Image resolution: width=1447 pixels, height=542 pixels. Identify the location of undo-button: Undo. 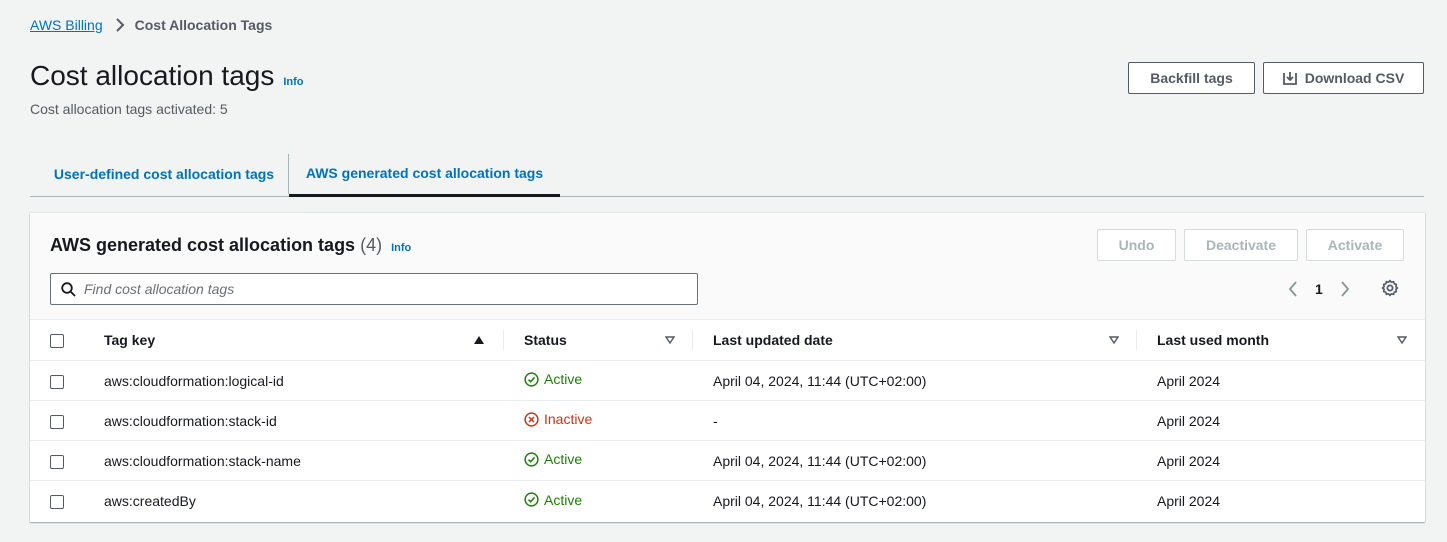
(1136, 245).